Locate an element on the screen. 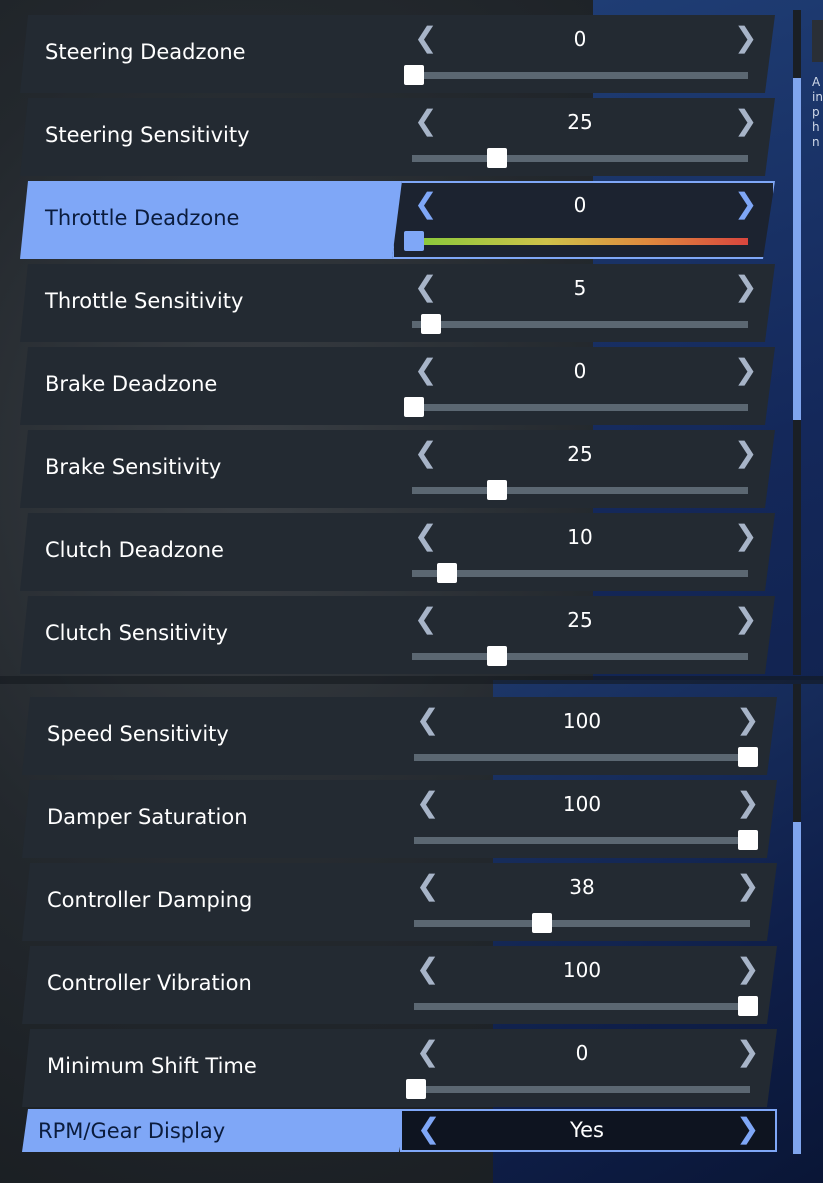  description-text-line: p is located at coordinates (816, 112).